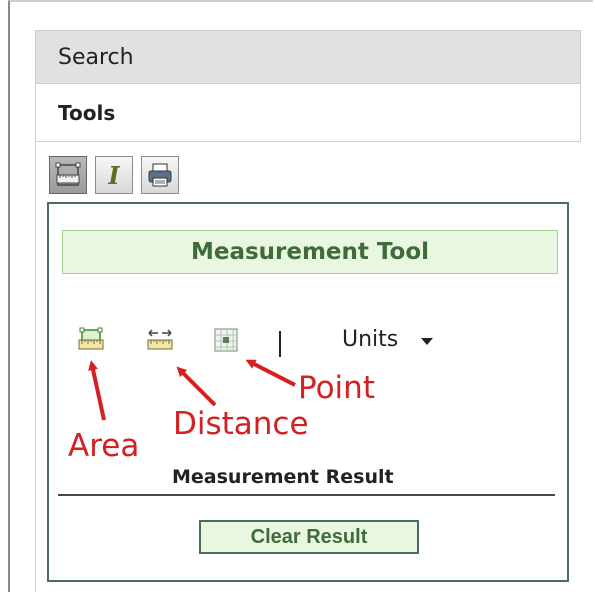 Image resolution: width=595 pixels, height=594 pixels. I want to click on area-arrow, so click(97, 390).